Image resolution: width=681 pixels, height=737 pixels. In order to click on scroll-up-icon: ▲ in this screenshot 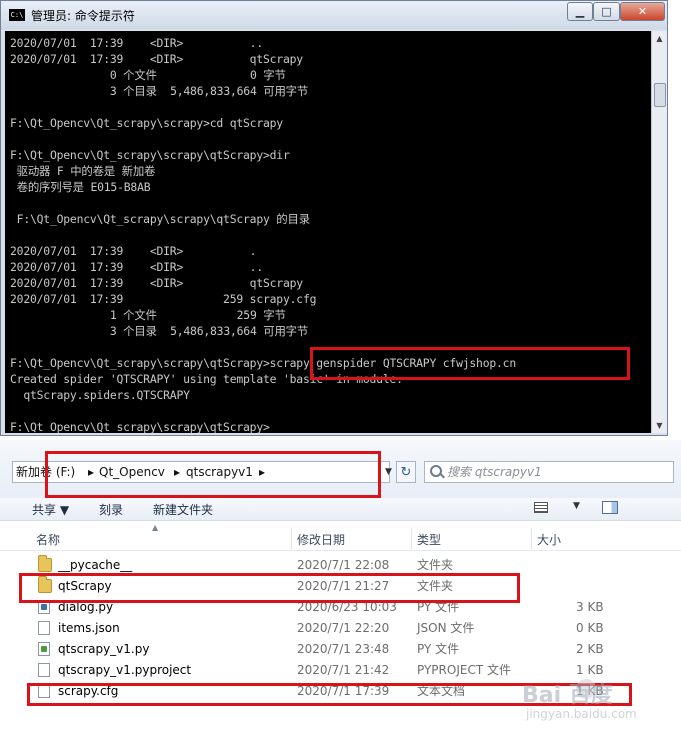, I will do `click(659, 38)`.